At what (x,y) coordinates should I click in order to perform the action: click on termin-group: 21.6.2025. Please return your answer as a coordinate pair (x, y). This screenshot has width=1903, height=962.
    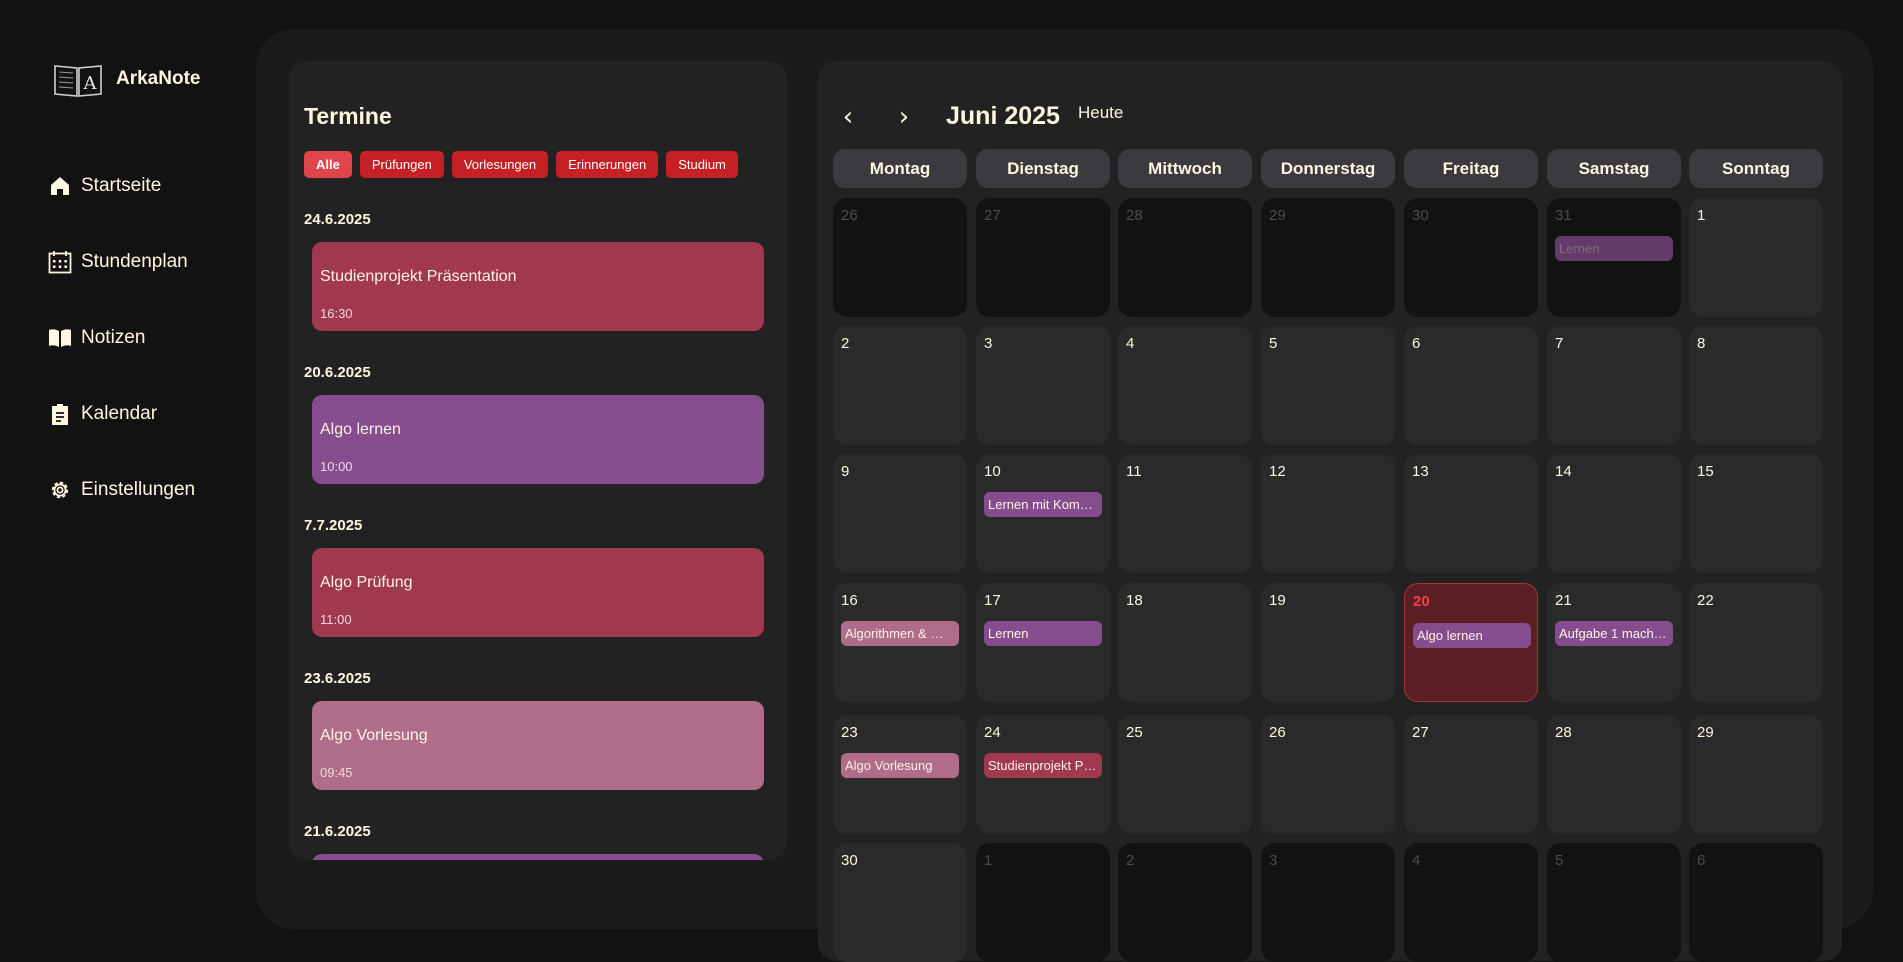
    Looking at the image, I should click on (538, 841).